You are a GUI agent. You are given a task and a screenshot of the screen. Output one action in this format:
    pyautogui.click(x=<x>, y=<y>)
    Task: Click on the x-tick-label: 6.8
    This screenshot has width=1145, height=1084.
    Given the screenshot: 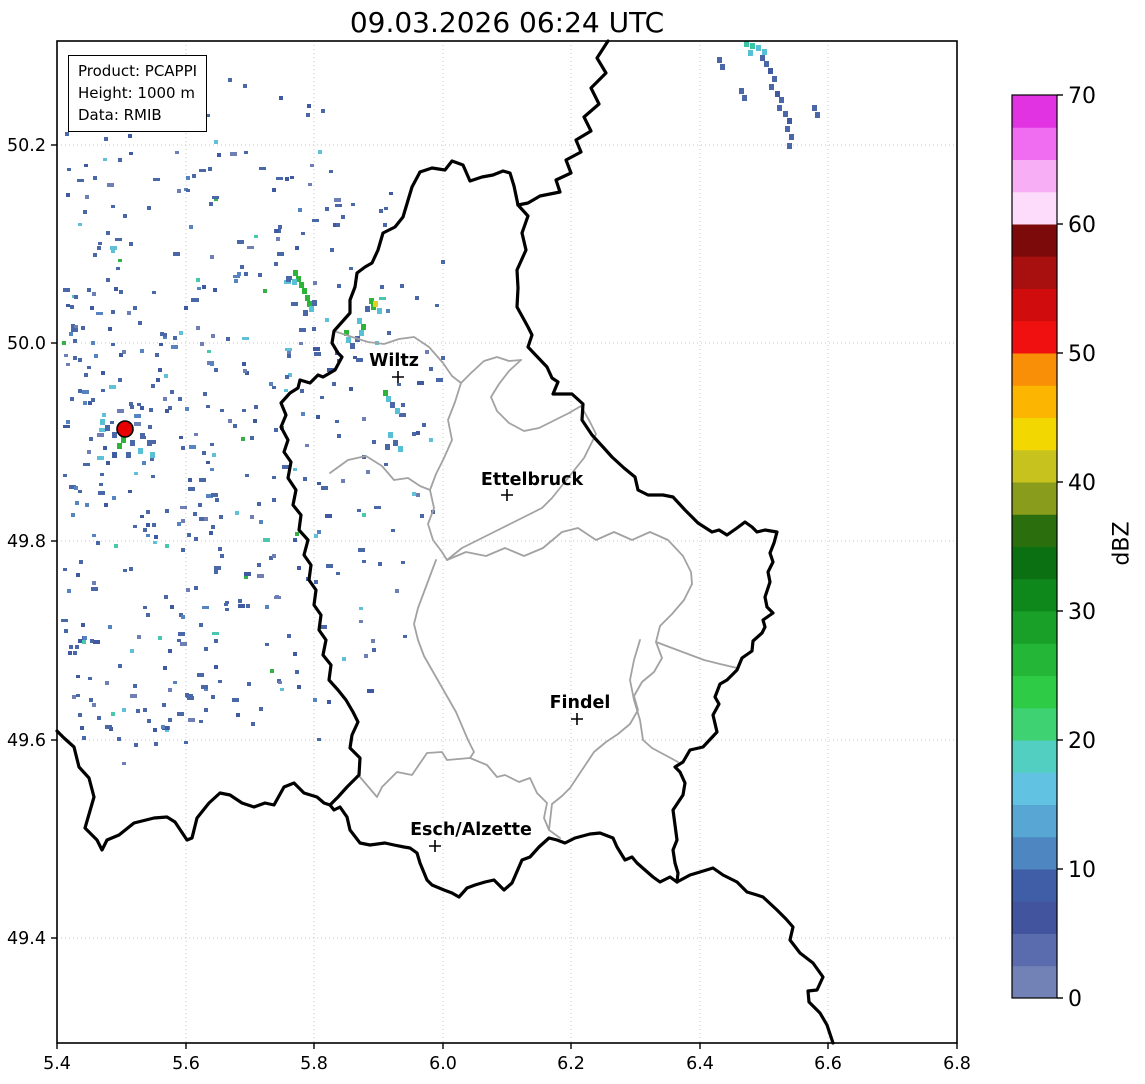 What is the action you would take?
    pyautogui.click(x=957, y=1064)
    